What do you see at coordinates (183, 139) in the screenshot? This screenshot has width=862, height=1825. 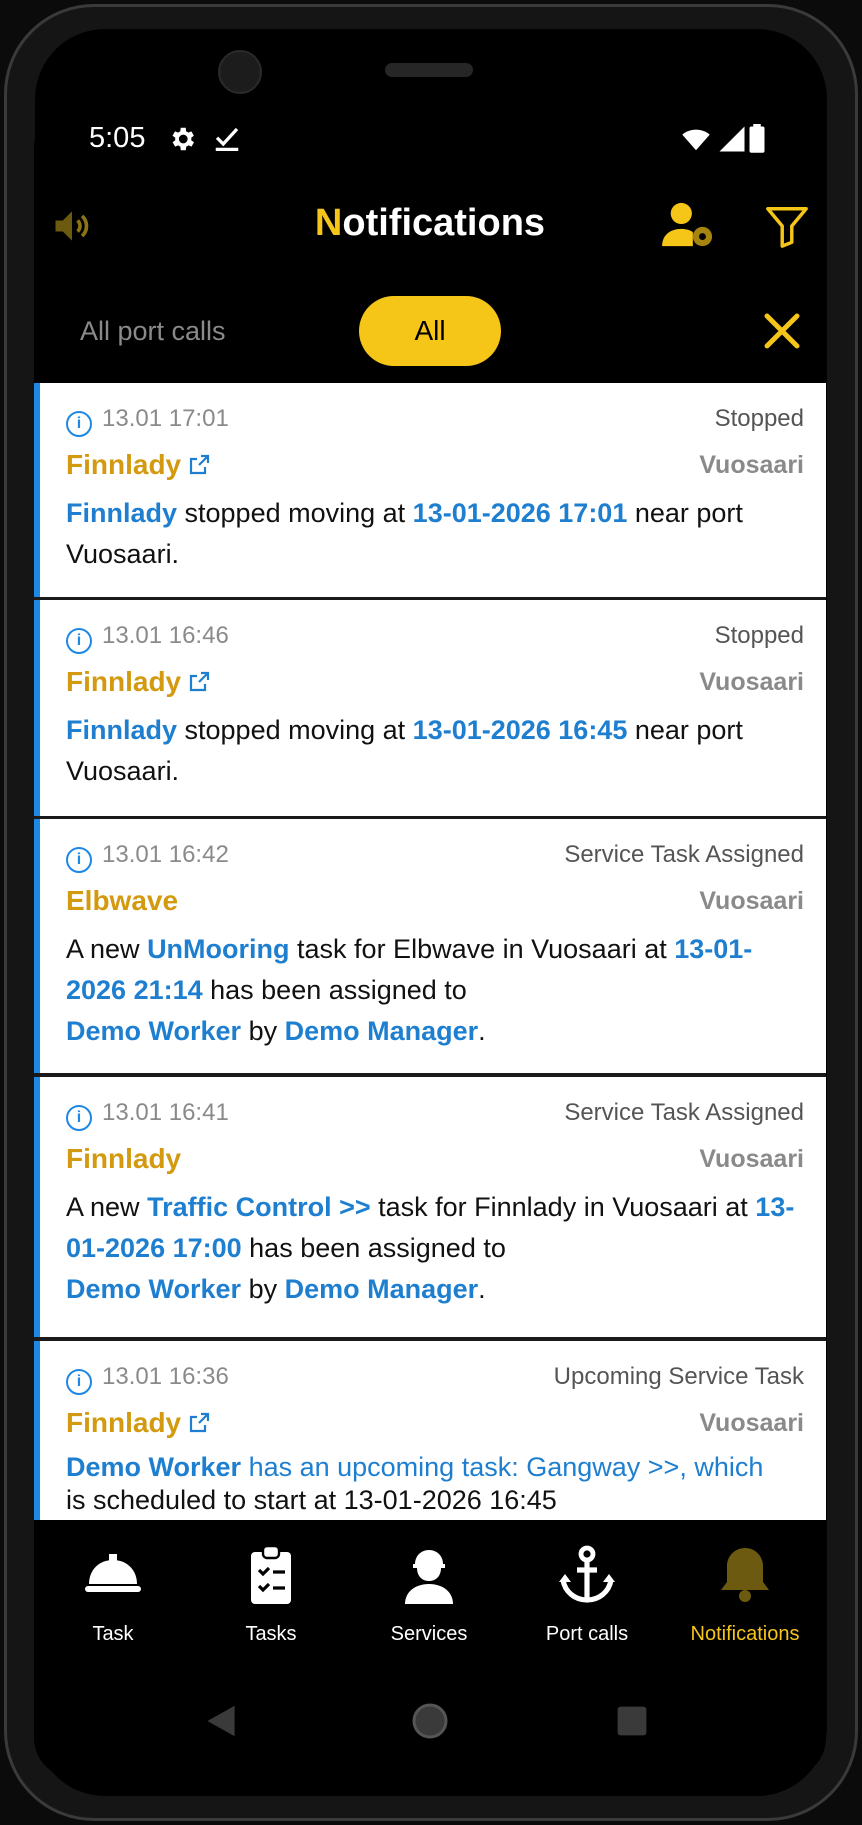 I see `settings-icon` at bounding box center [183, 139].